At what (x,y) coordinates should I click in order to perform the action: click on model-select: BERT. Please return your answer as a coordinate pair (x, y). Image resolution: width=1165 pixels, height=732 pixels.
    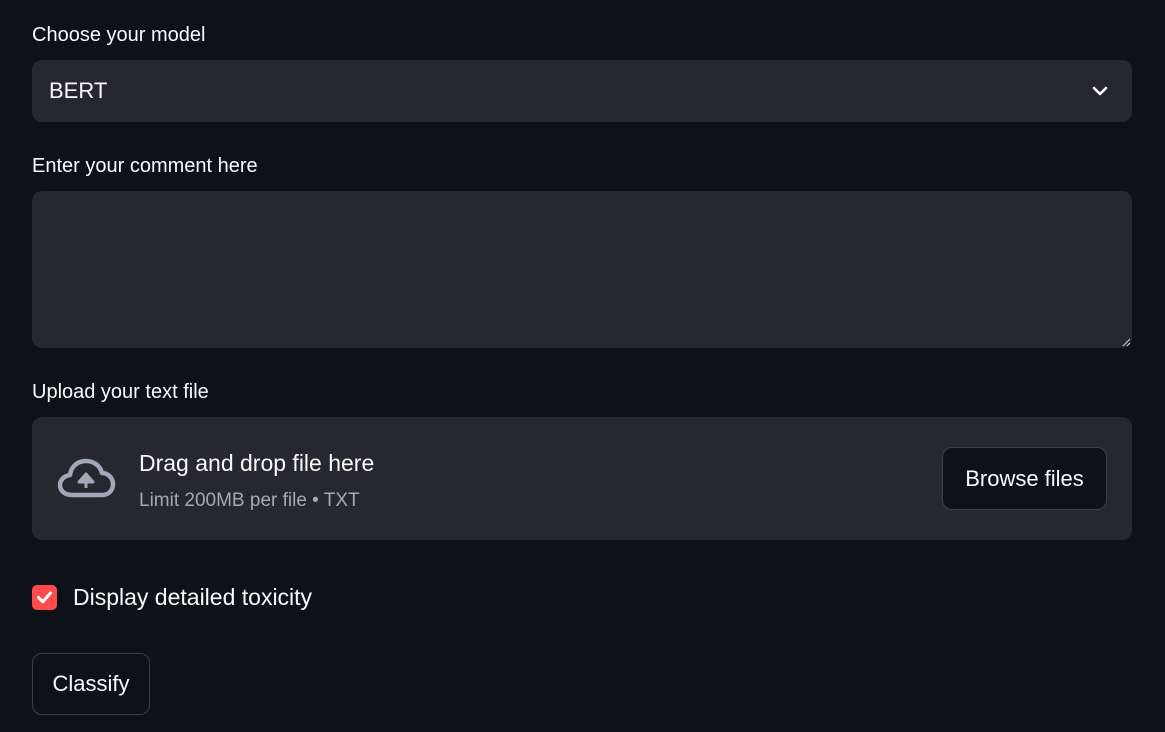
    Looking at the image, I should click on (582, 91).